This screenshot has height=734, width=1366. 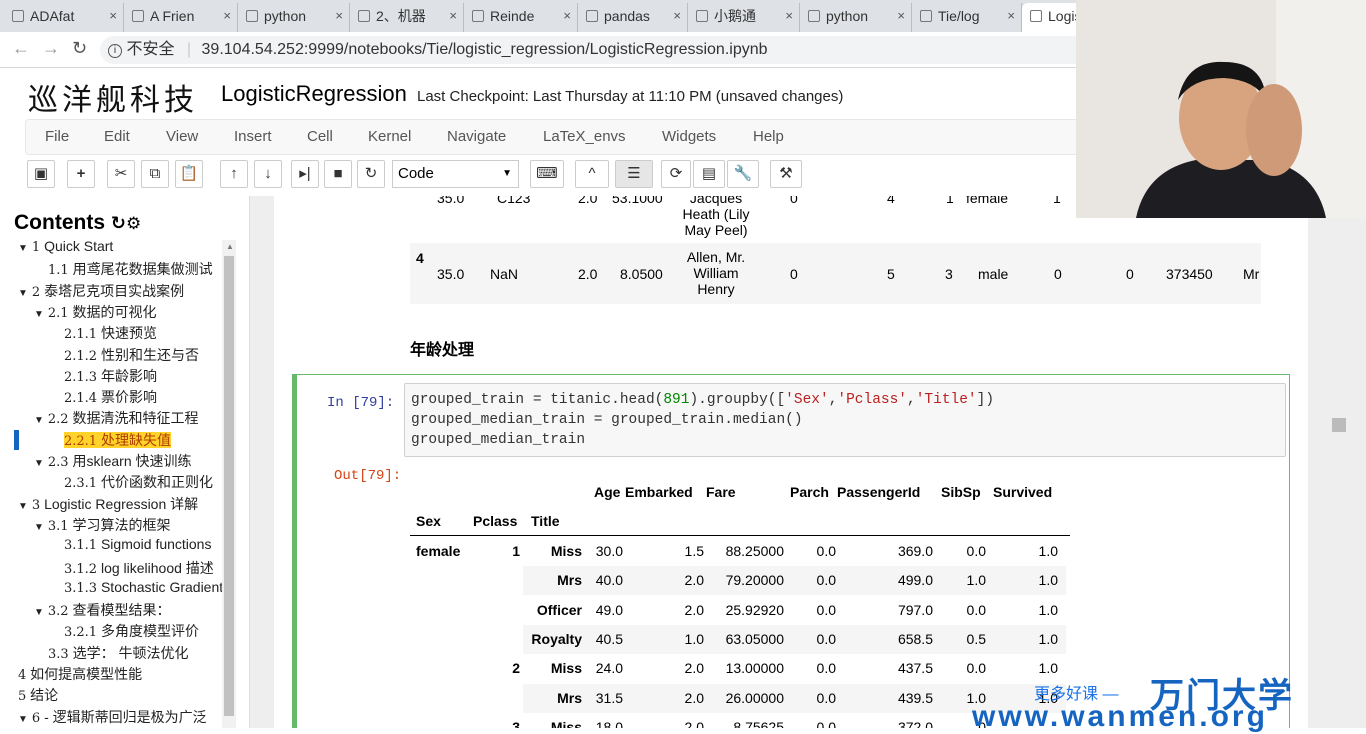 What do you see at coordinates (407, 17) in the screenshot?
I see `tab-4: 2、机器 ×` at bounding box center [407, 17].